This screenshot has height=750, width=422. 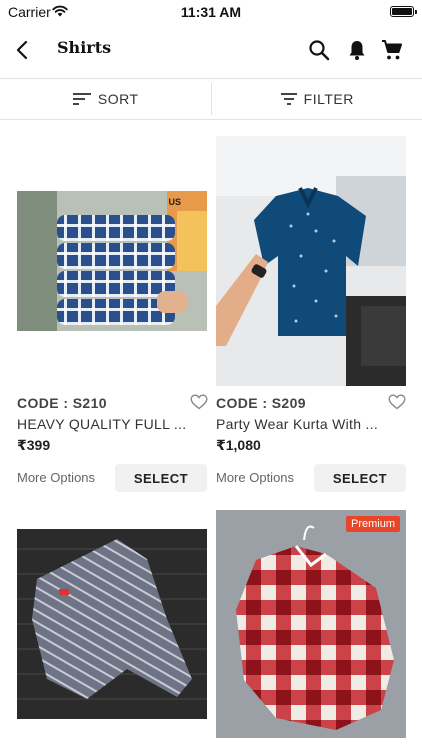 I want to click on search-icon, so click(x=319, y=50).